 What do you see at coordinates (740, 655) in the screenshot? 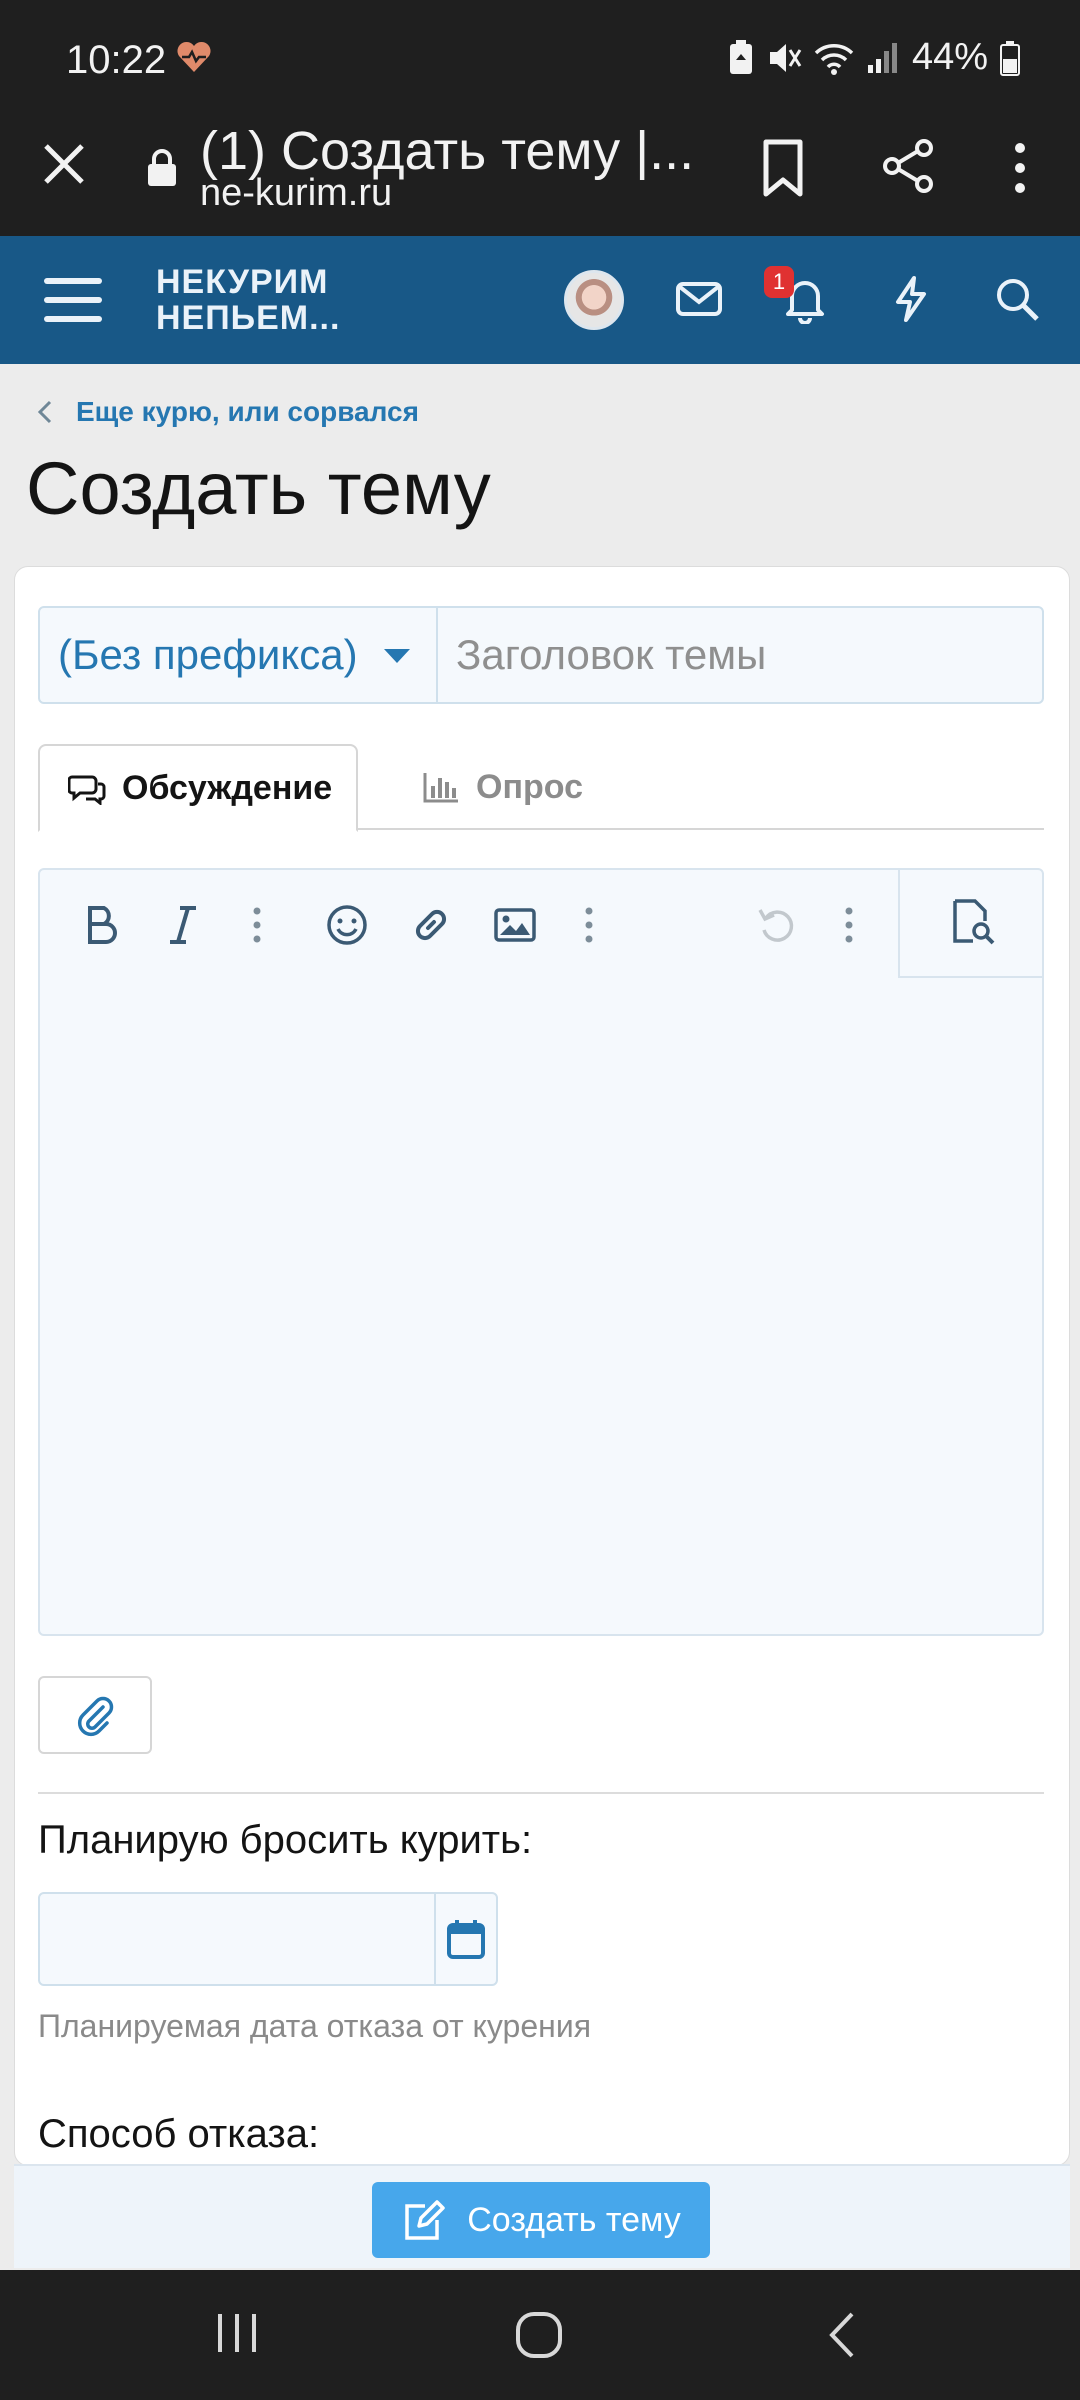
I see `thread-title-input` at bounding box center [740, 655].